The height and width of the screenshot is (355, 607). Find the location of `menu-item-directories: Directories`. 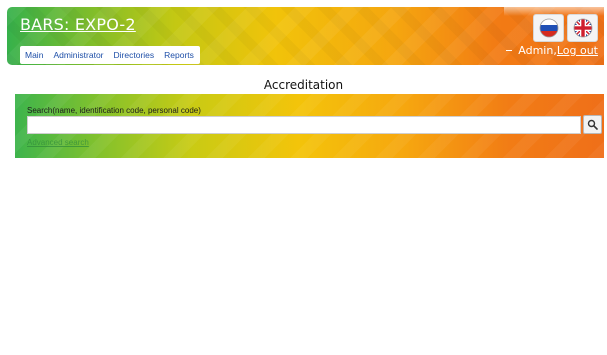

menu-item-directories: Directories is located at coordinates (134, 55).